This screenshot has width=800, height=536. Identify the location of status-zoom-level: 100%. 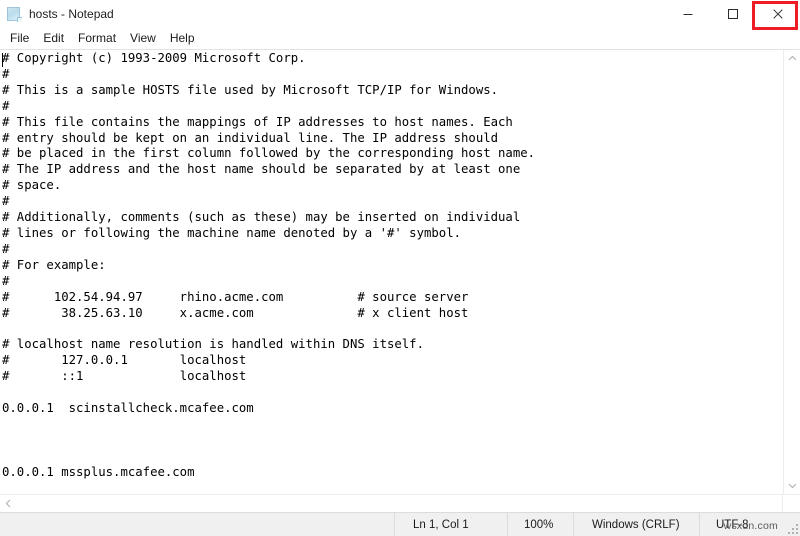
(540, 524).